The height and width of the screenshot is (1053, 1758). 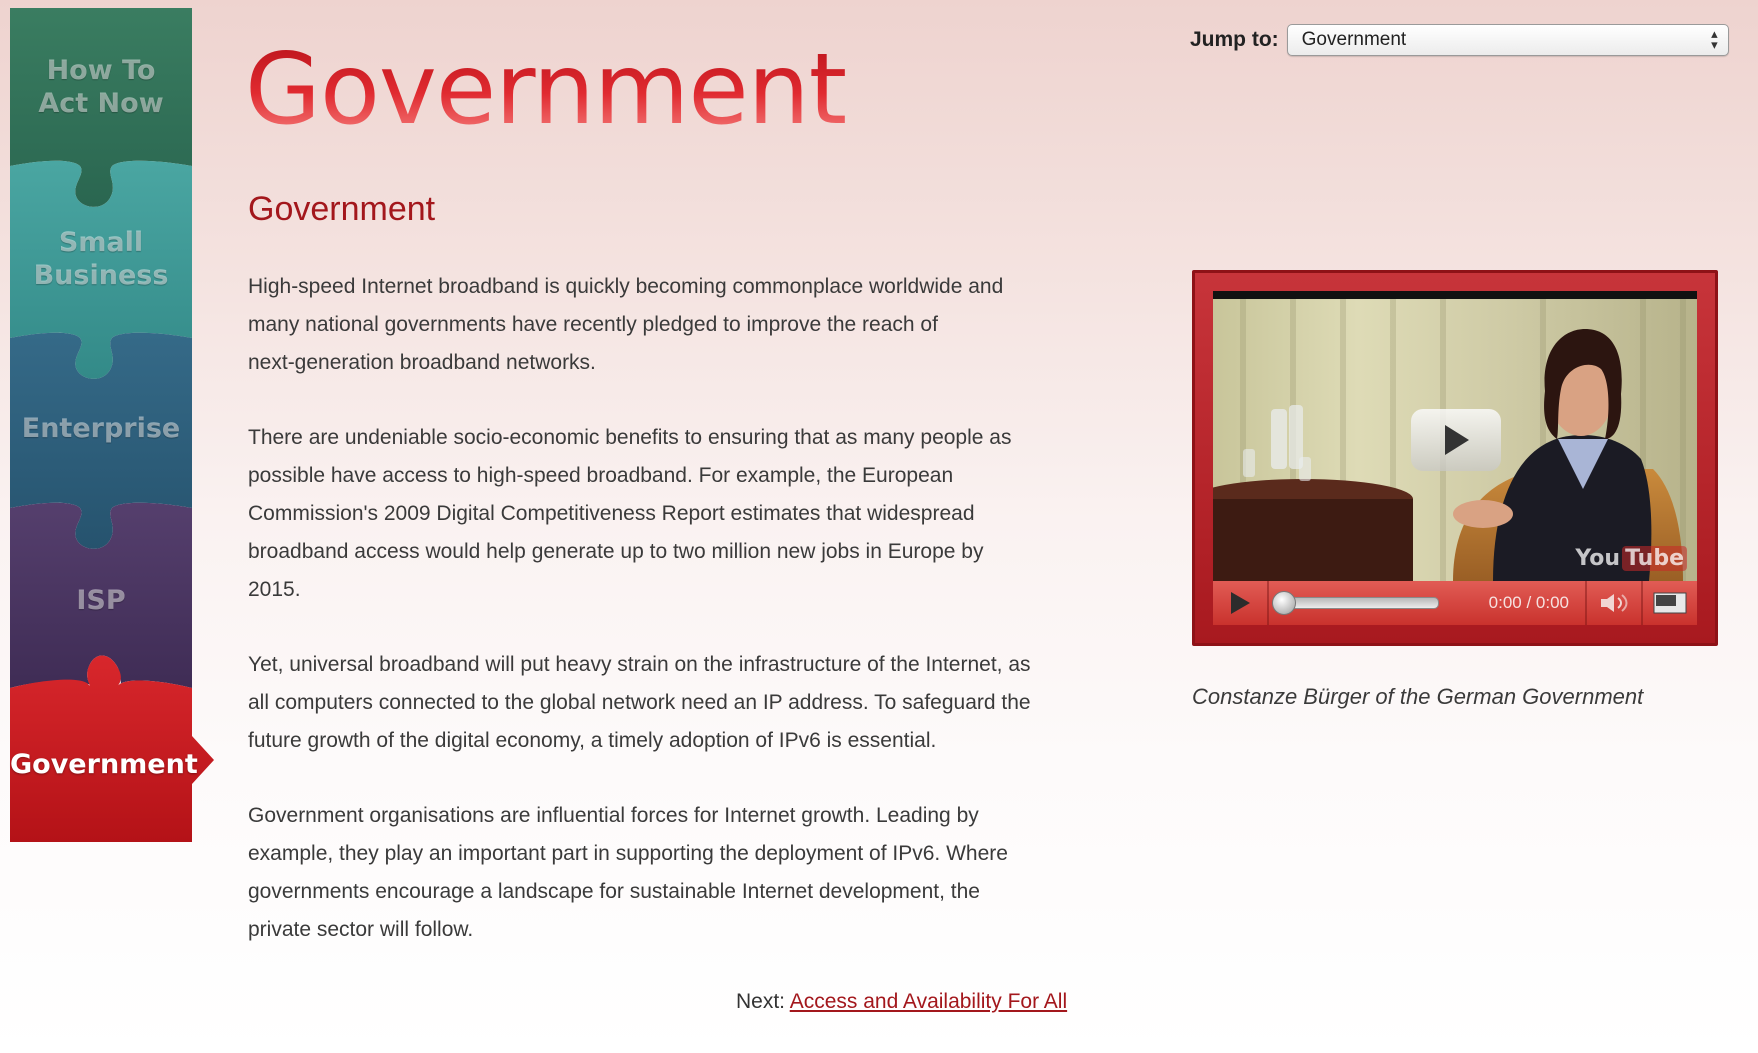 What do you see at coordinates (1528, 602) in the screenshot?
I see `time-display: 0:00 / 0:00` at bounding box center [1528, 602].